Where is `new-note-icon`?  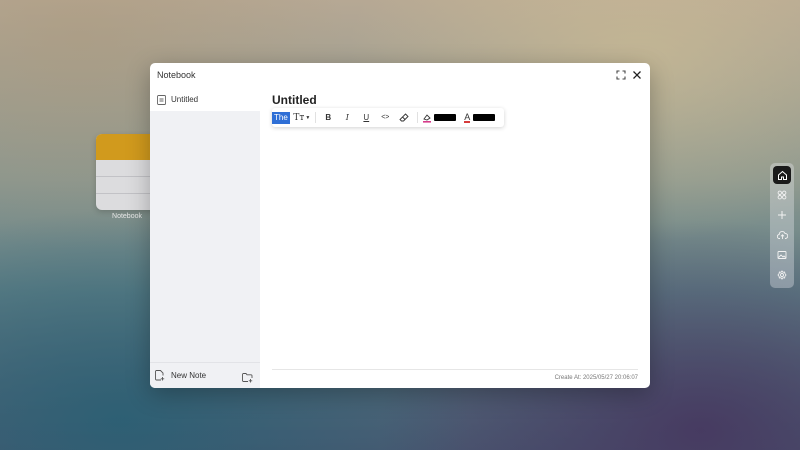 new-note-icon is located at coordinates (160, 375).